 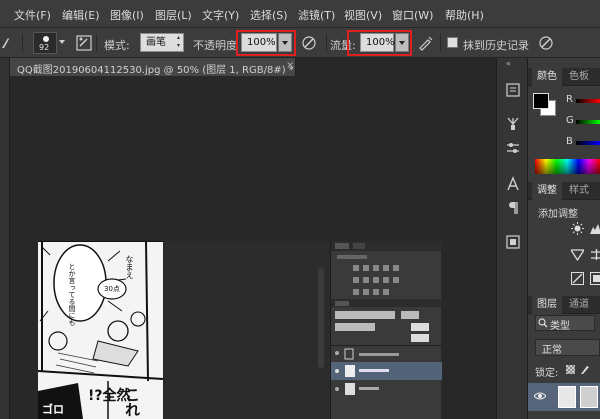 I want to click on lock-pixels-icon, so click(x=585, y=369).